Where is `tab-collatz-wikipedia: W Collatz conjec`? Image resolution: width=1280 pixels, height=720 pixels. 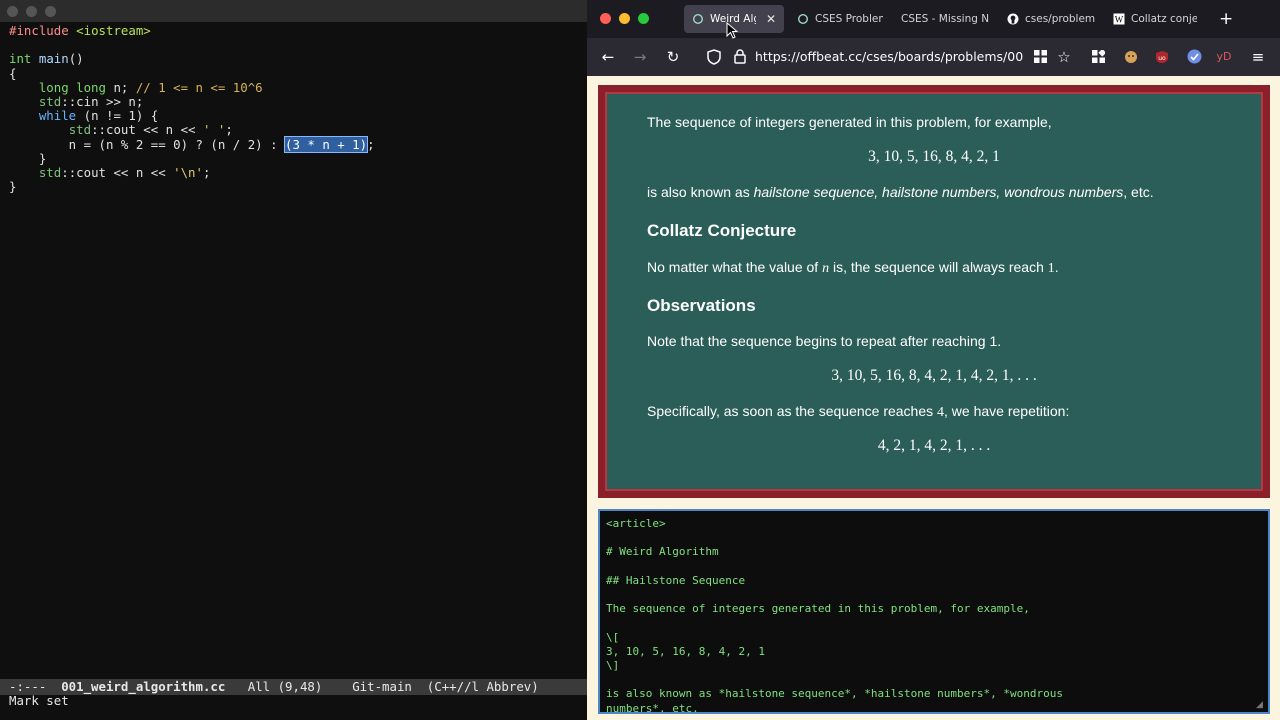
tab-collatz-wikipedia: W Collatz conjec is located at coordinates (1155, 19).